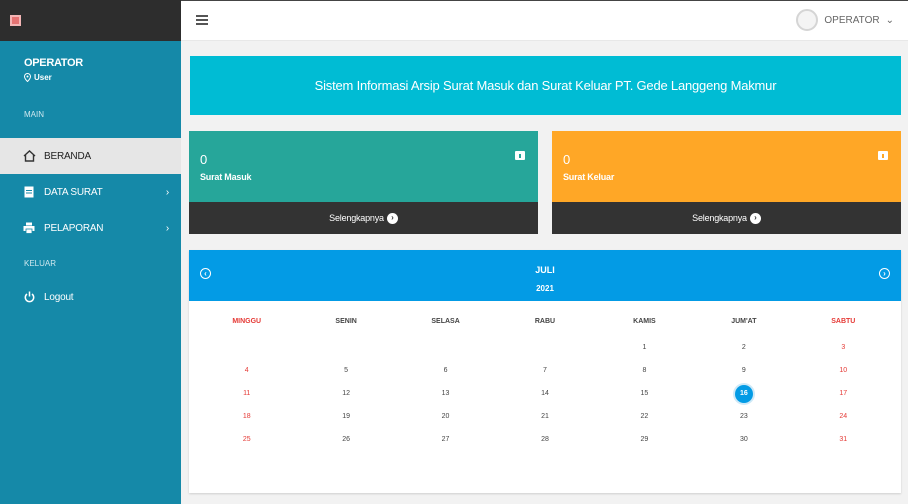 The height and width of the screenshot is (504, 908). I want to click on card-label: Surat Keluar, so click(589, 177).